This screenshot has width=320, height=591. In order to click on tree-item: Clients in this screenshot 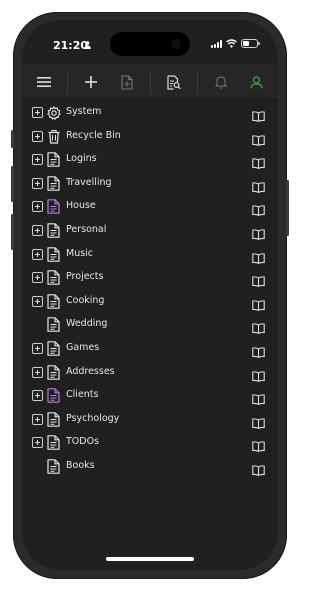, I will do `click(150, 395)`.